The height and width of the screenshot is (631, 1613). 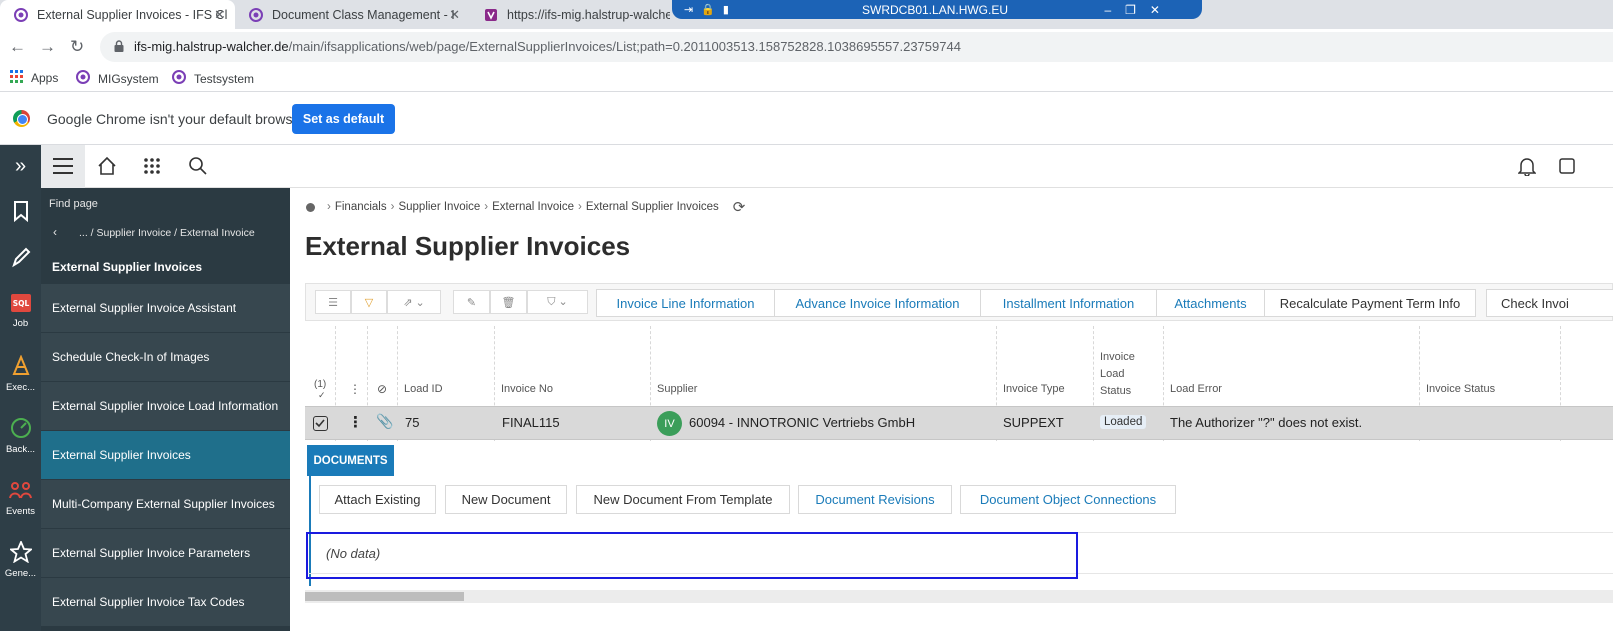 I want to click on cell-supplier: 60094 - INNOTRONIC Vertriebs GmbH, so click(x=802, y=422).